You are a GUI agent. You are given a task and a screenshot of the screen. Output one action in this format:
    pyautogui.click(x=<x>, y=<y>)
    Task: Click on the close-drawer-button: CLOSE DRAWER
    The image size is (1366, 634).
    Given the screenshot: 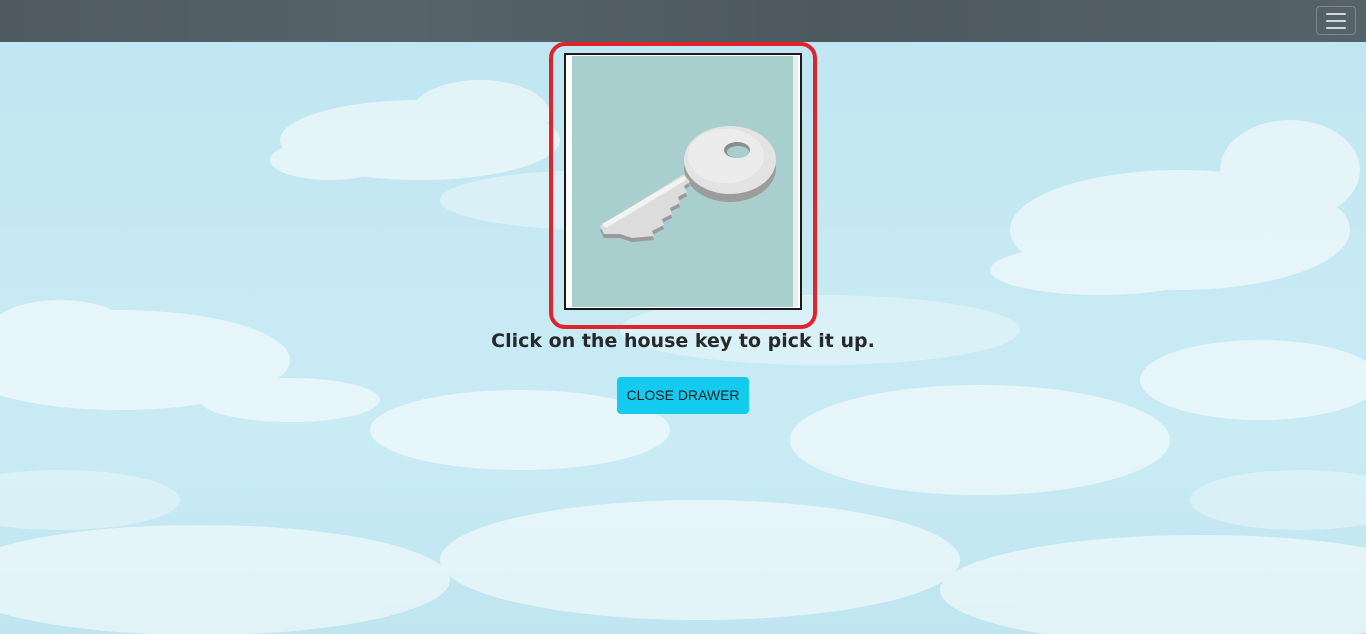 What is the action you would take?
    pyautogui.click(x=683, y=395)
    